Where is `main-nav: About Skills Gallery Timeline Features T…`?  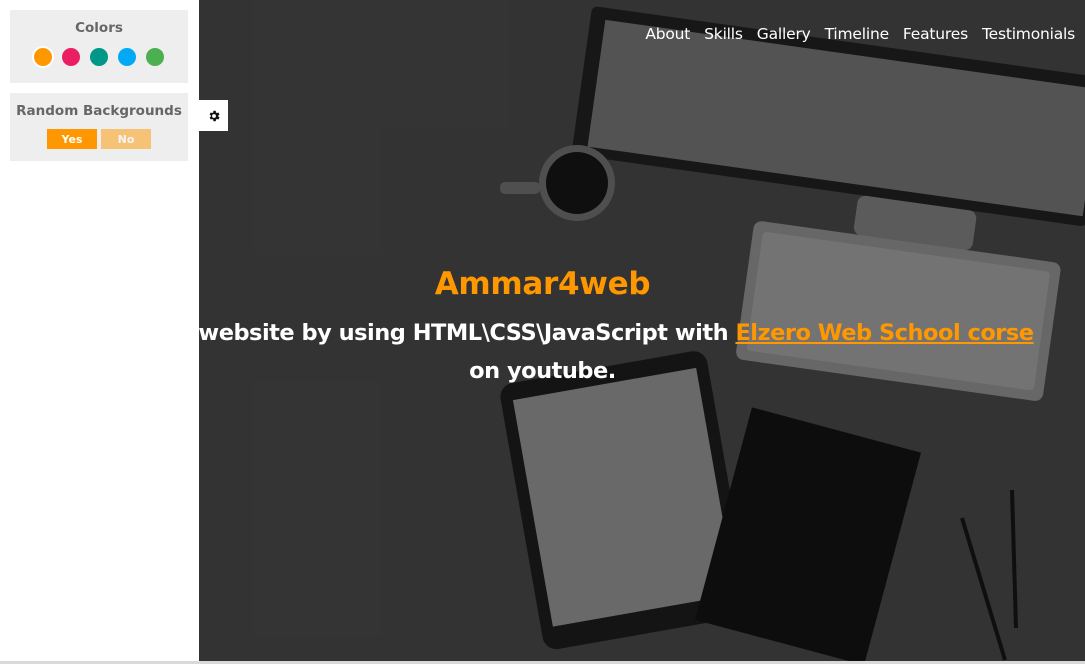
main-nav: About Skills Gallery Timeline Features T… is located at coordinates (860, 33).